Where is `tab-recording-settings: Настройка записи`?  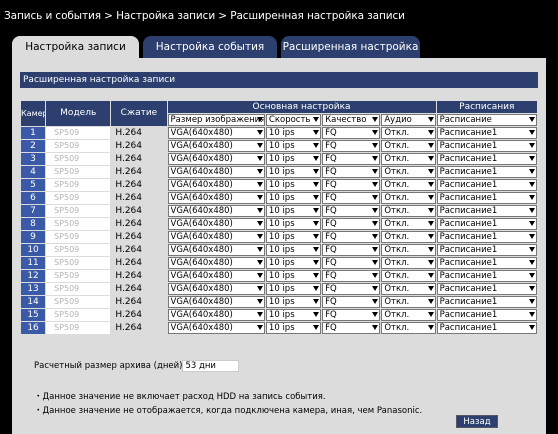 tab-recording-settings: Настройка записи is located at coordinates (75, 47).